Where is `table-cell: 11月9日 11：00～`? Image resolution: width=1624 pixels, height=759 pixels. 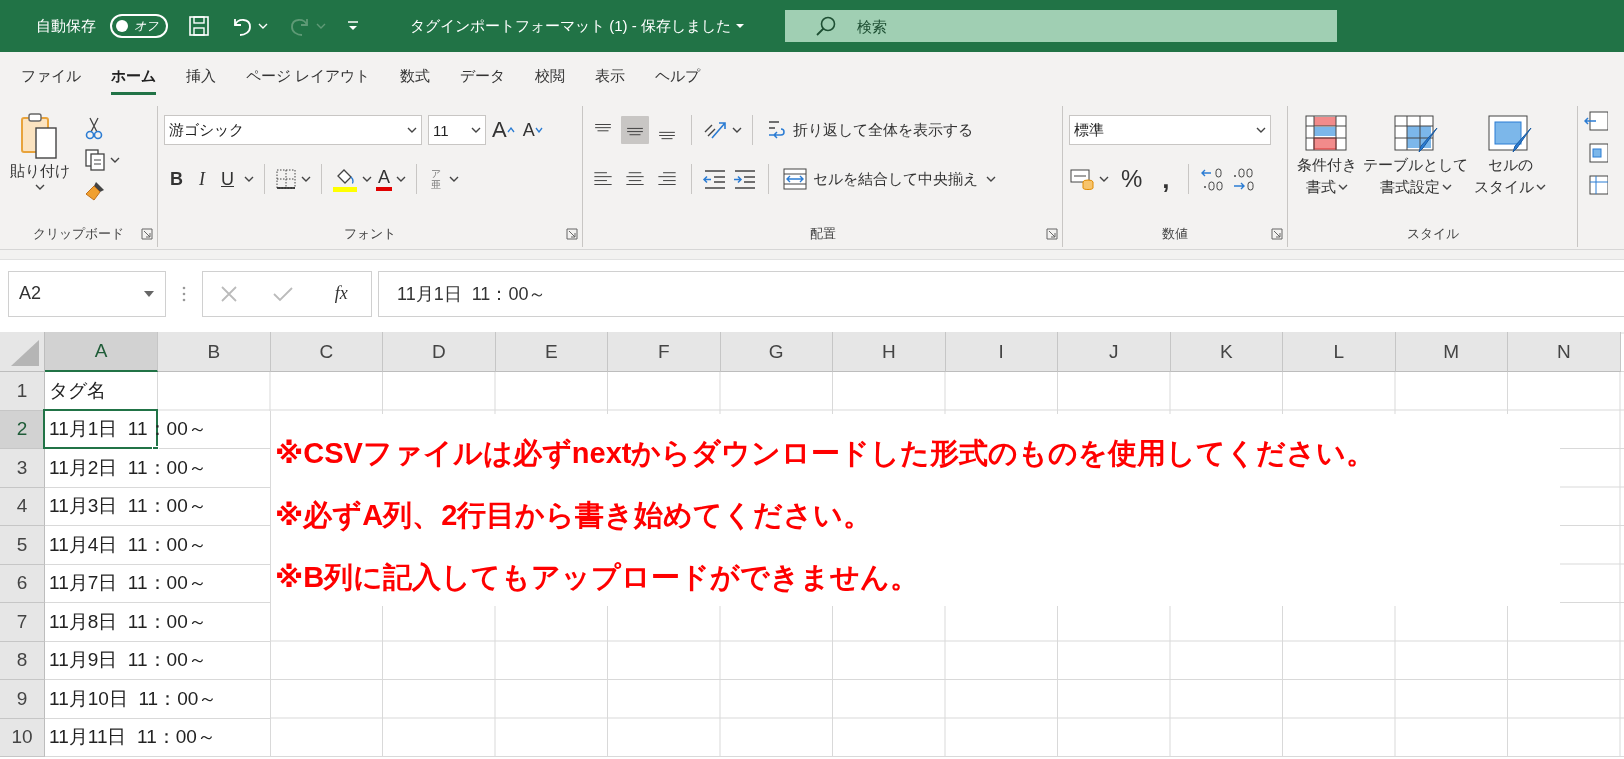
table-cell: 11月9日 11：00～ is located at coordinates (158, 660).